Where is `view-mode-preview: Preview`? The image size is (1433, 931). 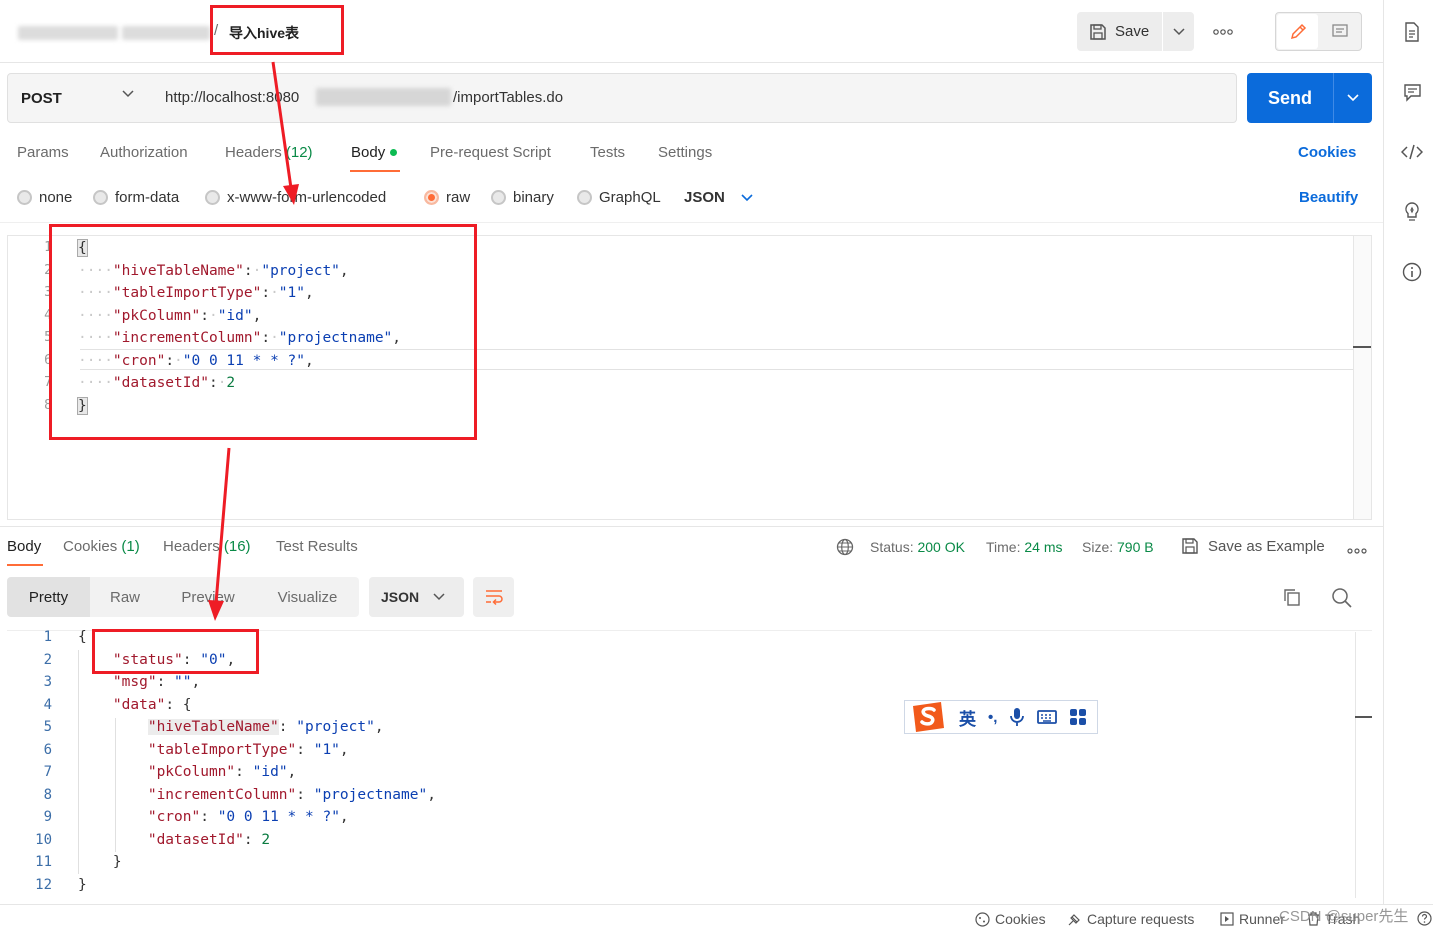
view-mode-preview: Preview is located at coordinates (208, 597).